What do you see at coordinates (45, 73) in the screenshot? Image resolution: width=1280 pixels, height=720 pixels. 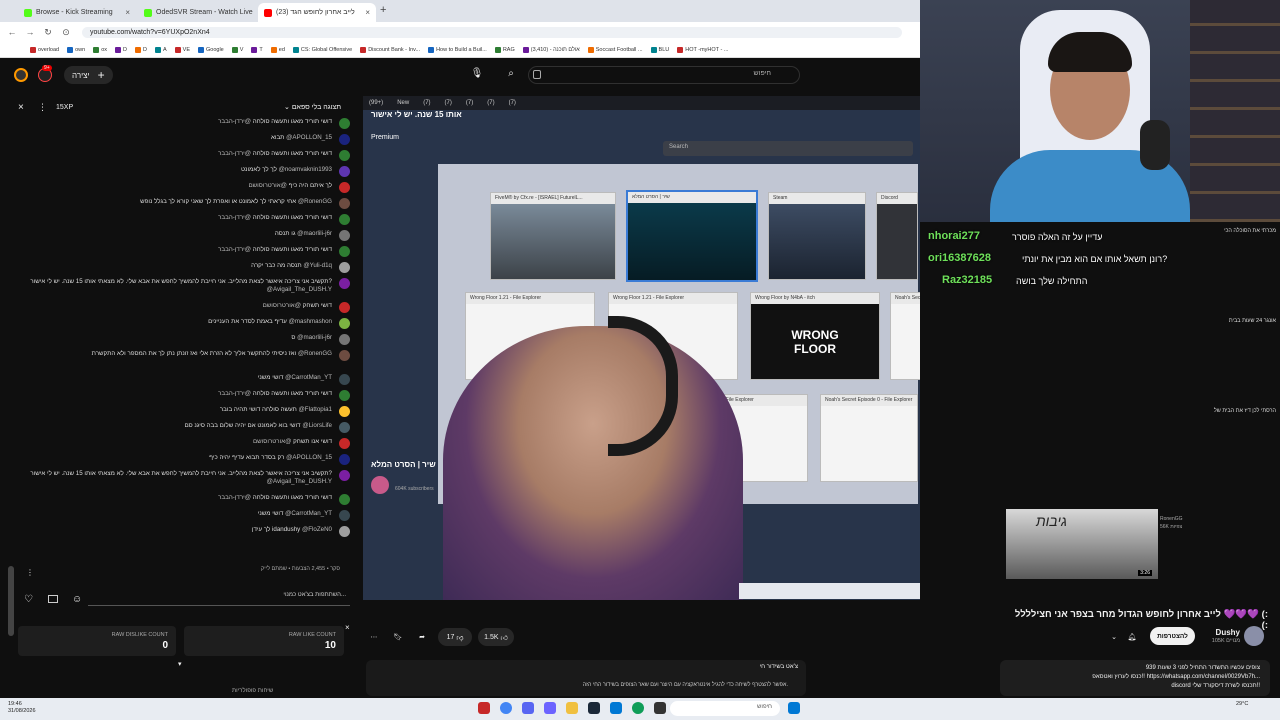 I see `notifications-icon: 9+` at bounding box center [45, 73].